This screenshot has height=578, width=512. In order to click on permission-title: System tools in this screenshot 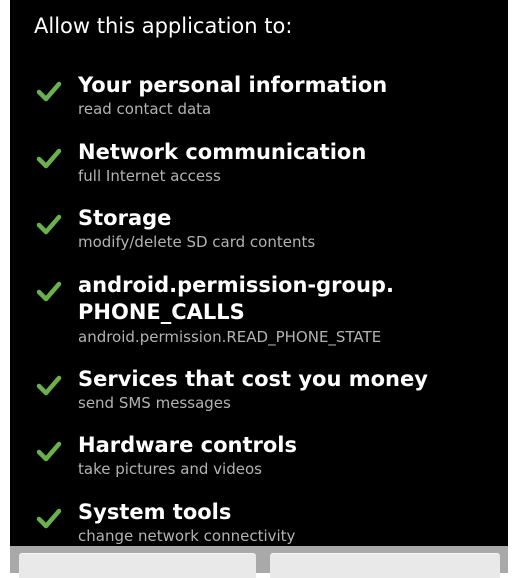, I will do `click(155, 512)`.